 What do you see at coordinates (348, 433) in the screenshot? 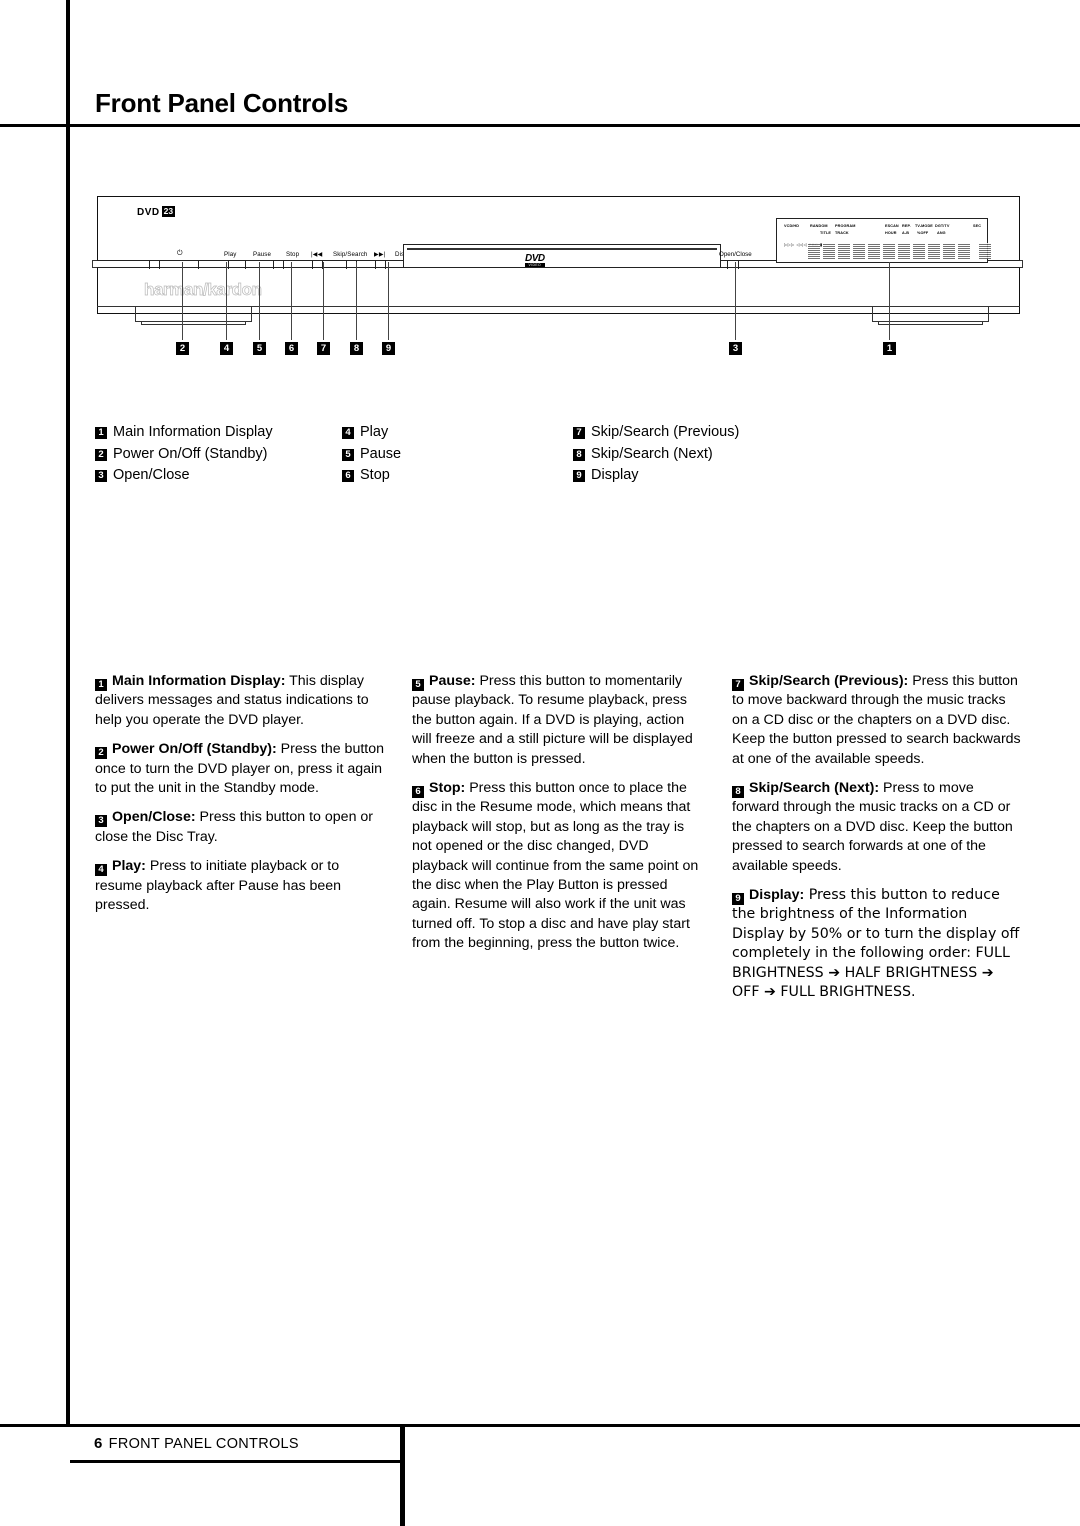
I see `legend-number: 4` at bounding box center [348, 433].